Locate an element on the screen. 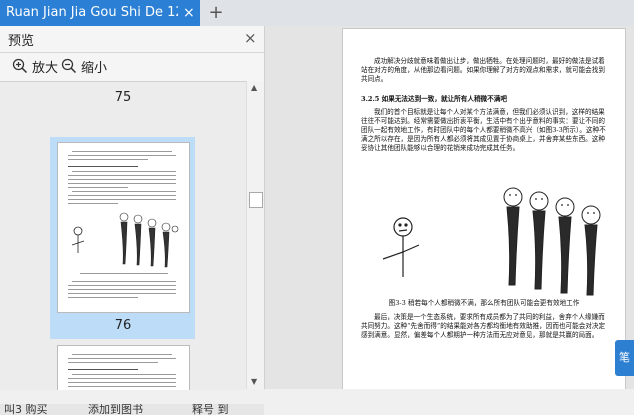 Image resolution: width=634 pixels, height=415 pixels. tab-bar: Ruan Jian Jia Gou Shi De 12X × + is located at coordinates (317, 13).